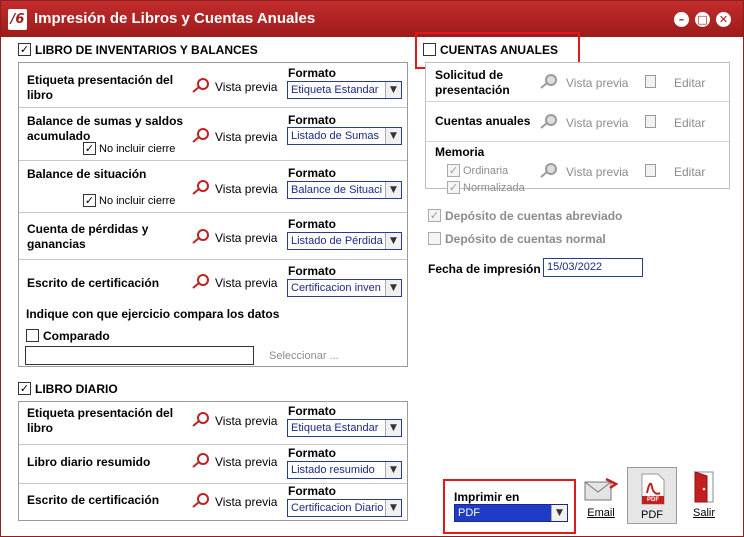 The width and height of the screenshot is (744, 537). What do you see at coordinates (105, 128) in the screenshot?
I see `inv-row2-label: Balance de sumas y saldos acumulado` at bounding box center [105, 128].